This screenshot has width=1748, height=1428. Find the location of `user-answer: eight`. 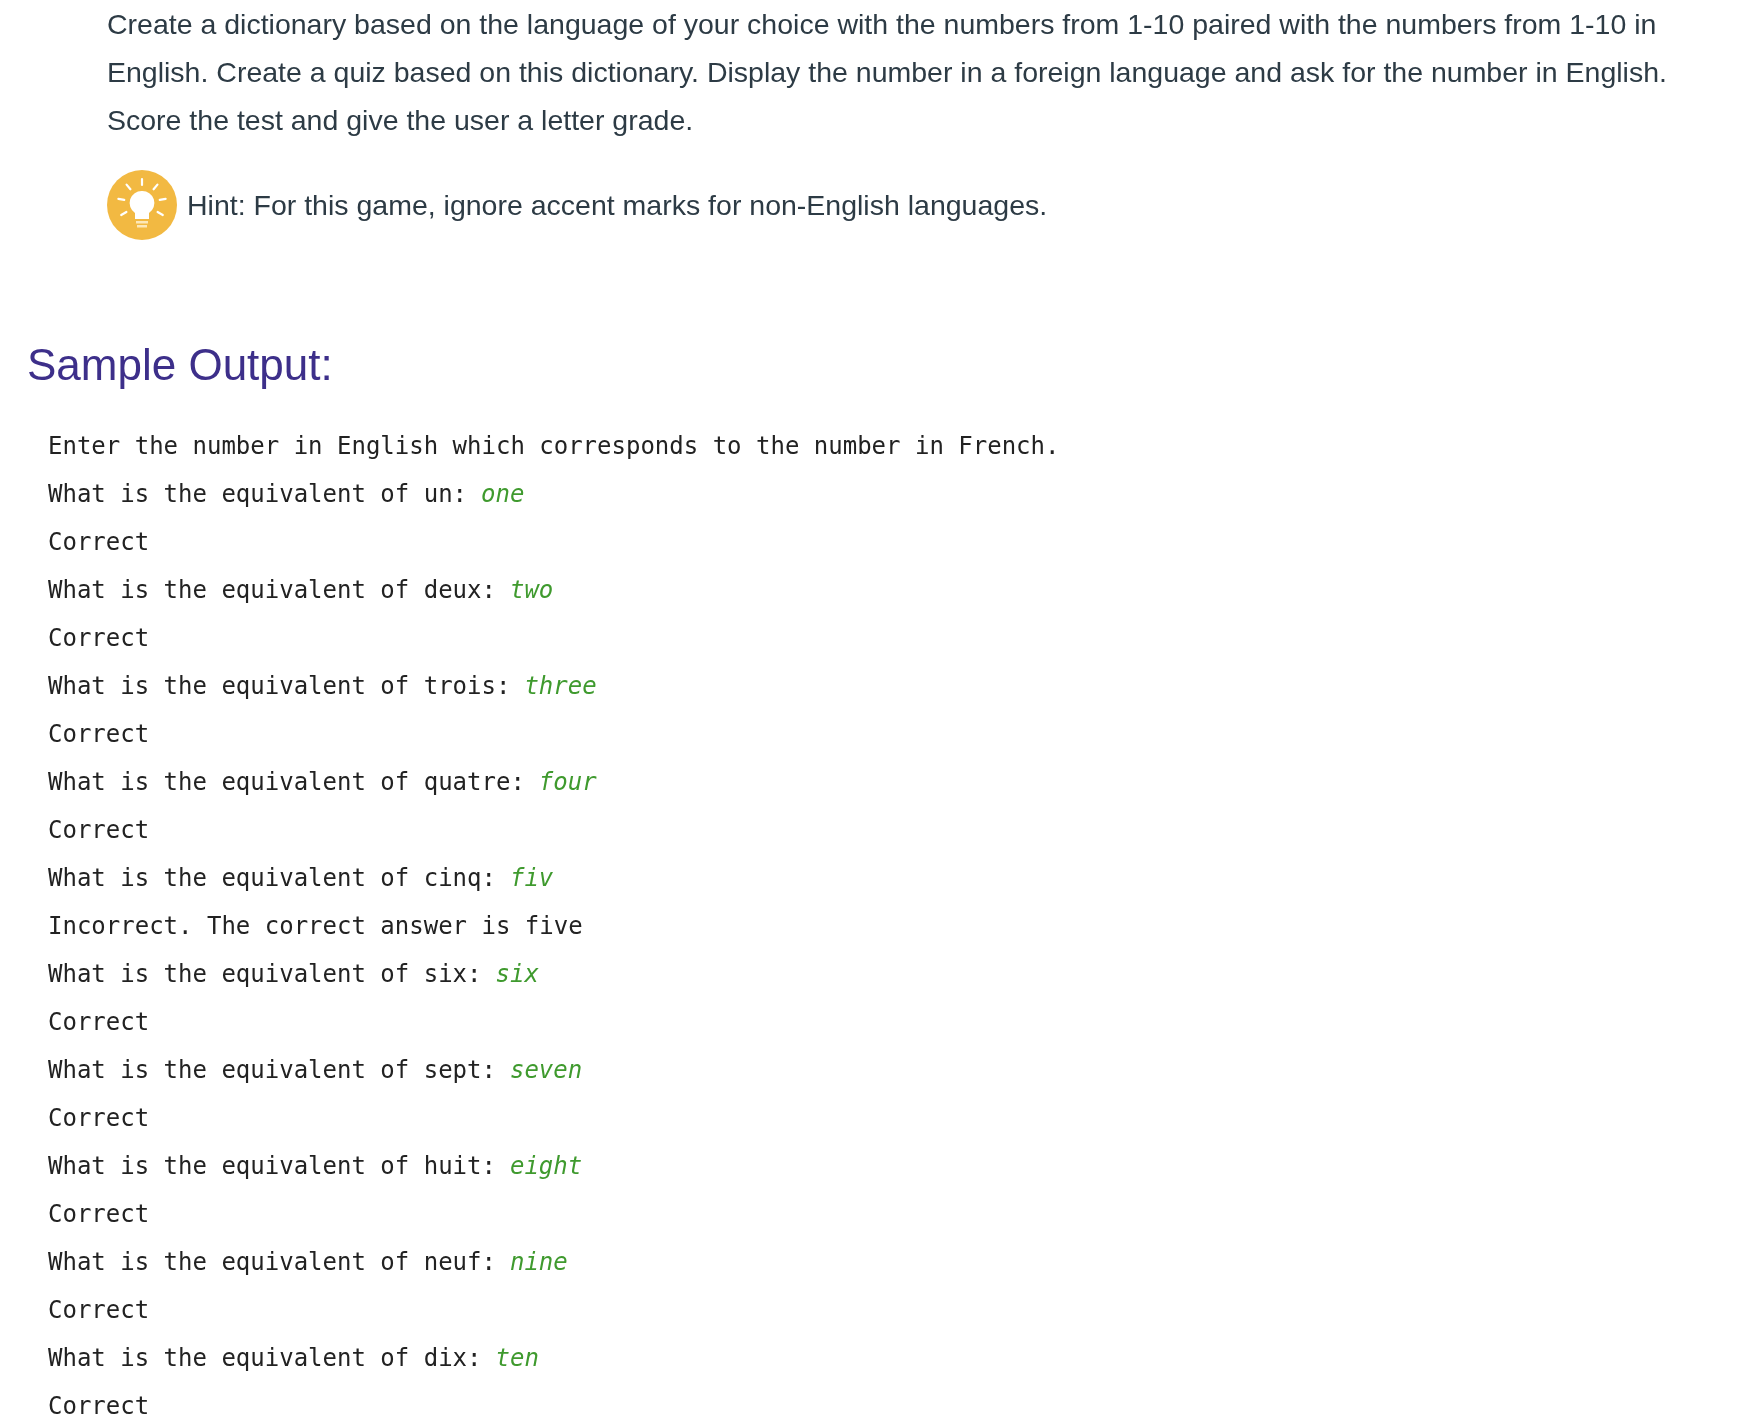

user-answer: eight is located at coordinates (546, 1166).